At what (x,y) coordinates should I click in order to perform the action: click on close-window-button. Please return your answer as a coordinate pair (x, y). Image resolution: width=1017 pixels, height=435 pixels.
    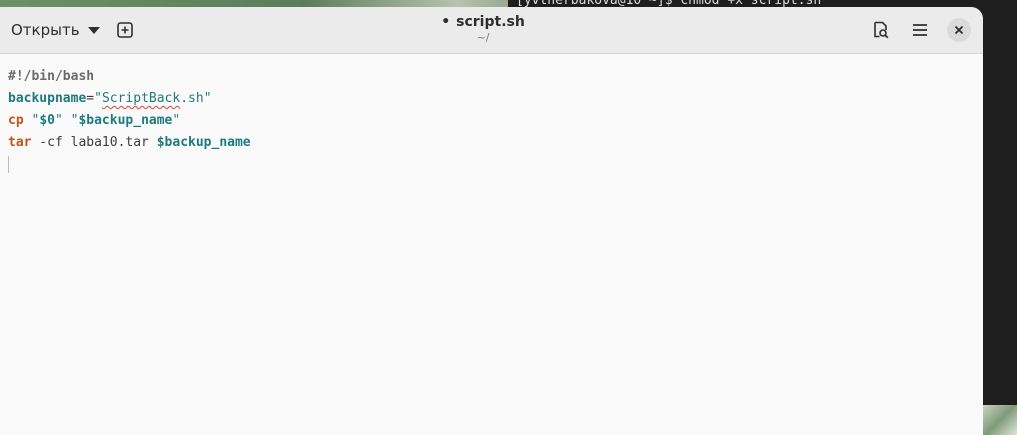
    Looking at the image, I should click on (959, 30).